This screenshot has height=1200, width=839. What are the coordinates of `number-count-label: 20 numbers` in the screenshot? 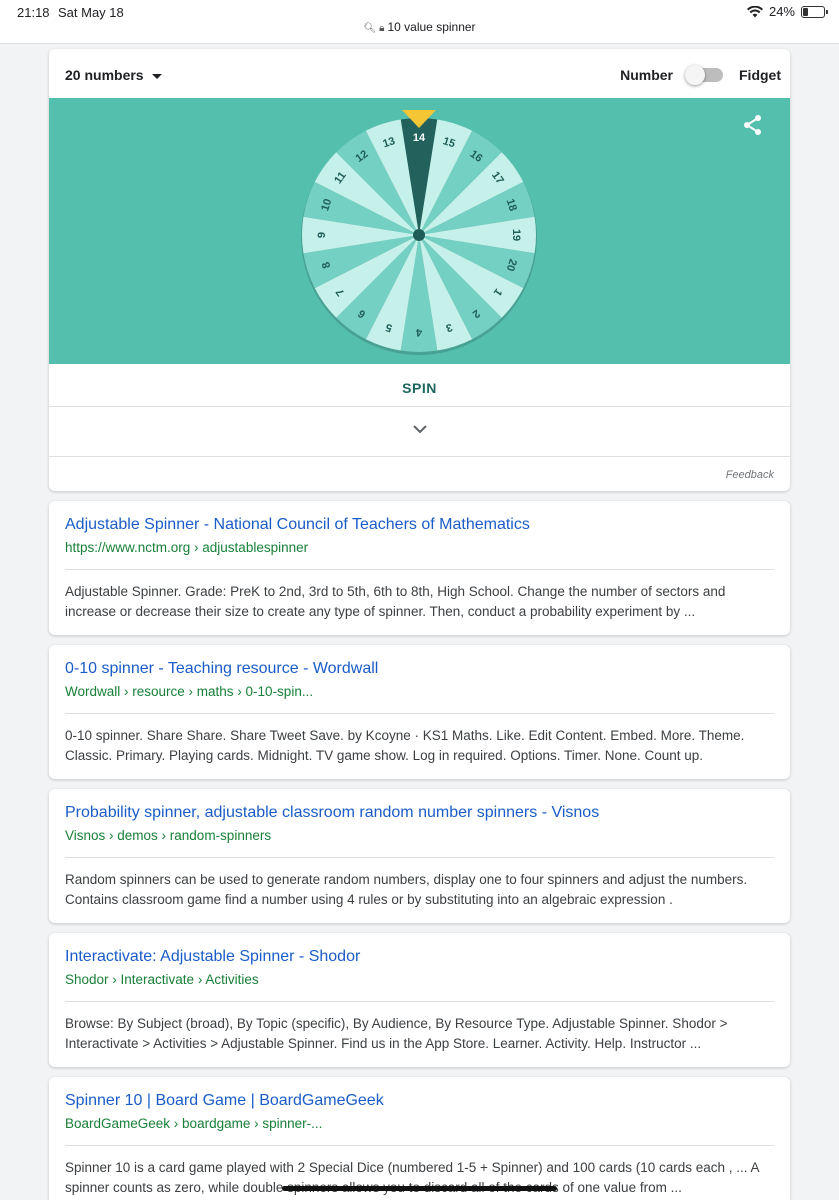 It's located at (104, 75).